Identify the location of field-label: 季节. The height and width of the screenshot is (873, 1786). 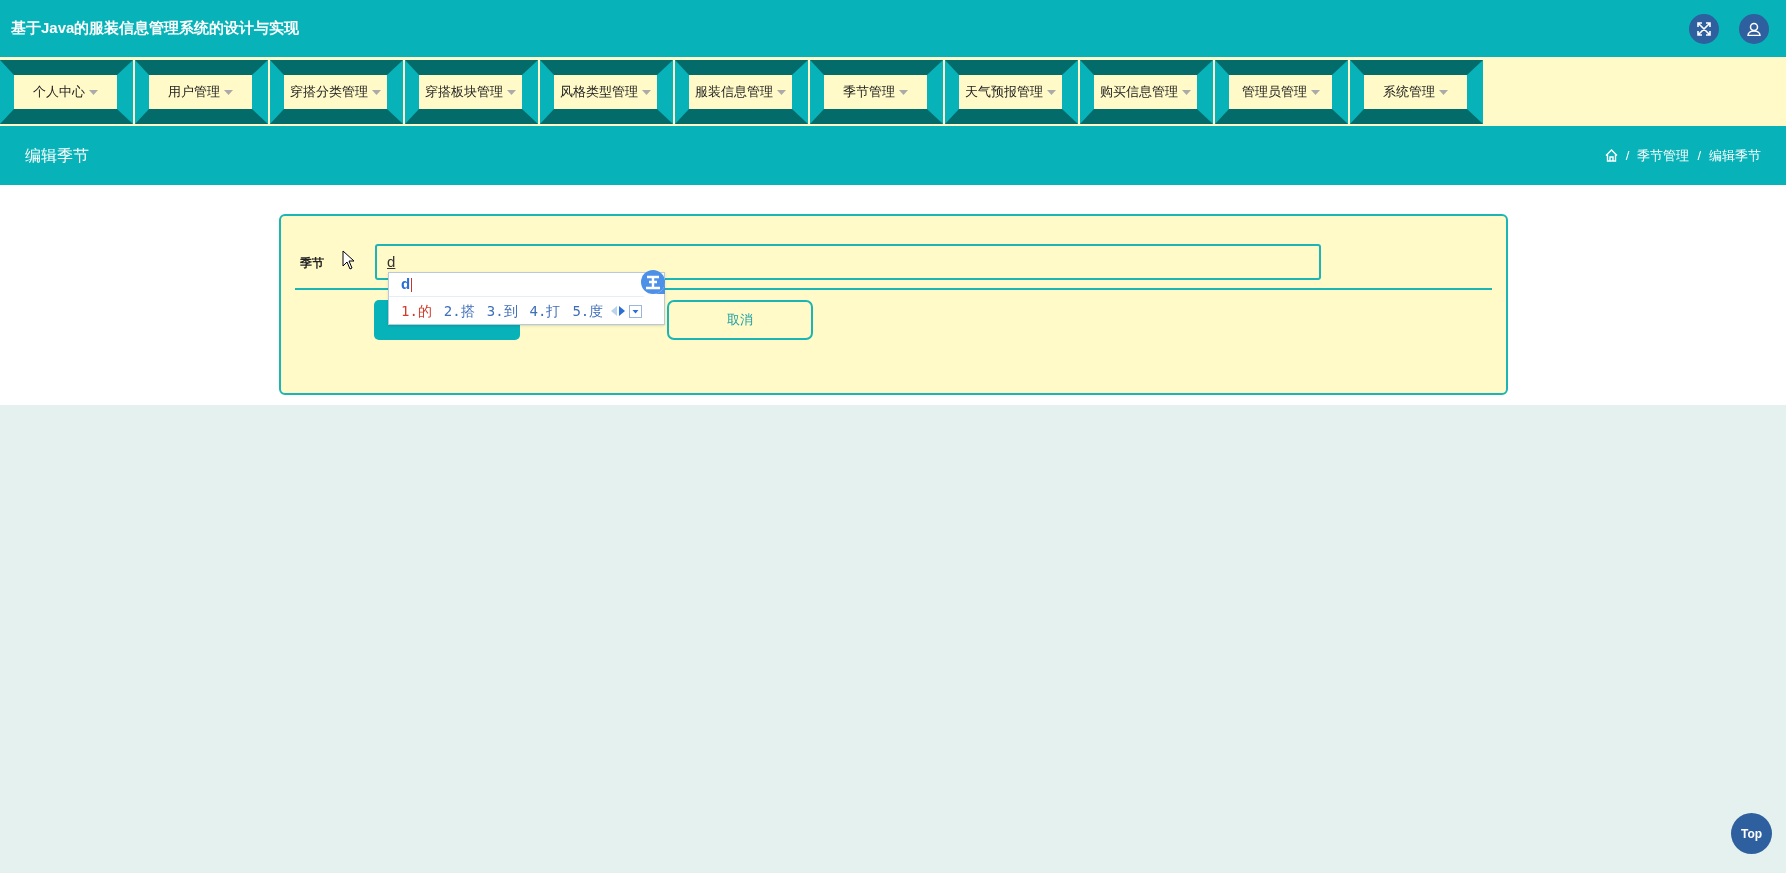
(312, 263).